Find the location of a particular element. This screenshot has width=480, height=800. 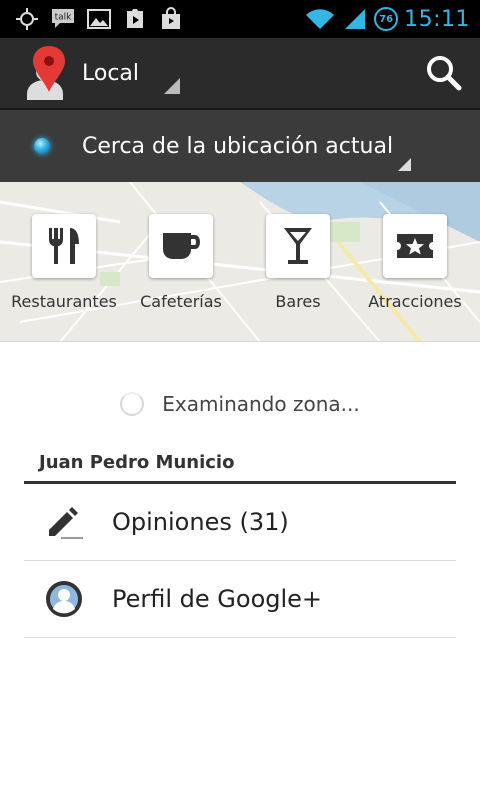

wifi-icon is located at coordinates (320, 19).